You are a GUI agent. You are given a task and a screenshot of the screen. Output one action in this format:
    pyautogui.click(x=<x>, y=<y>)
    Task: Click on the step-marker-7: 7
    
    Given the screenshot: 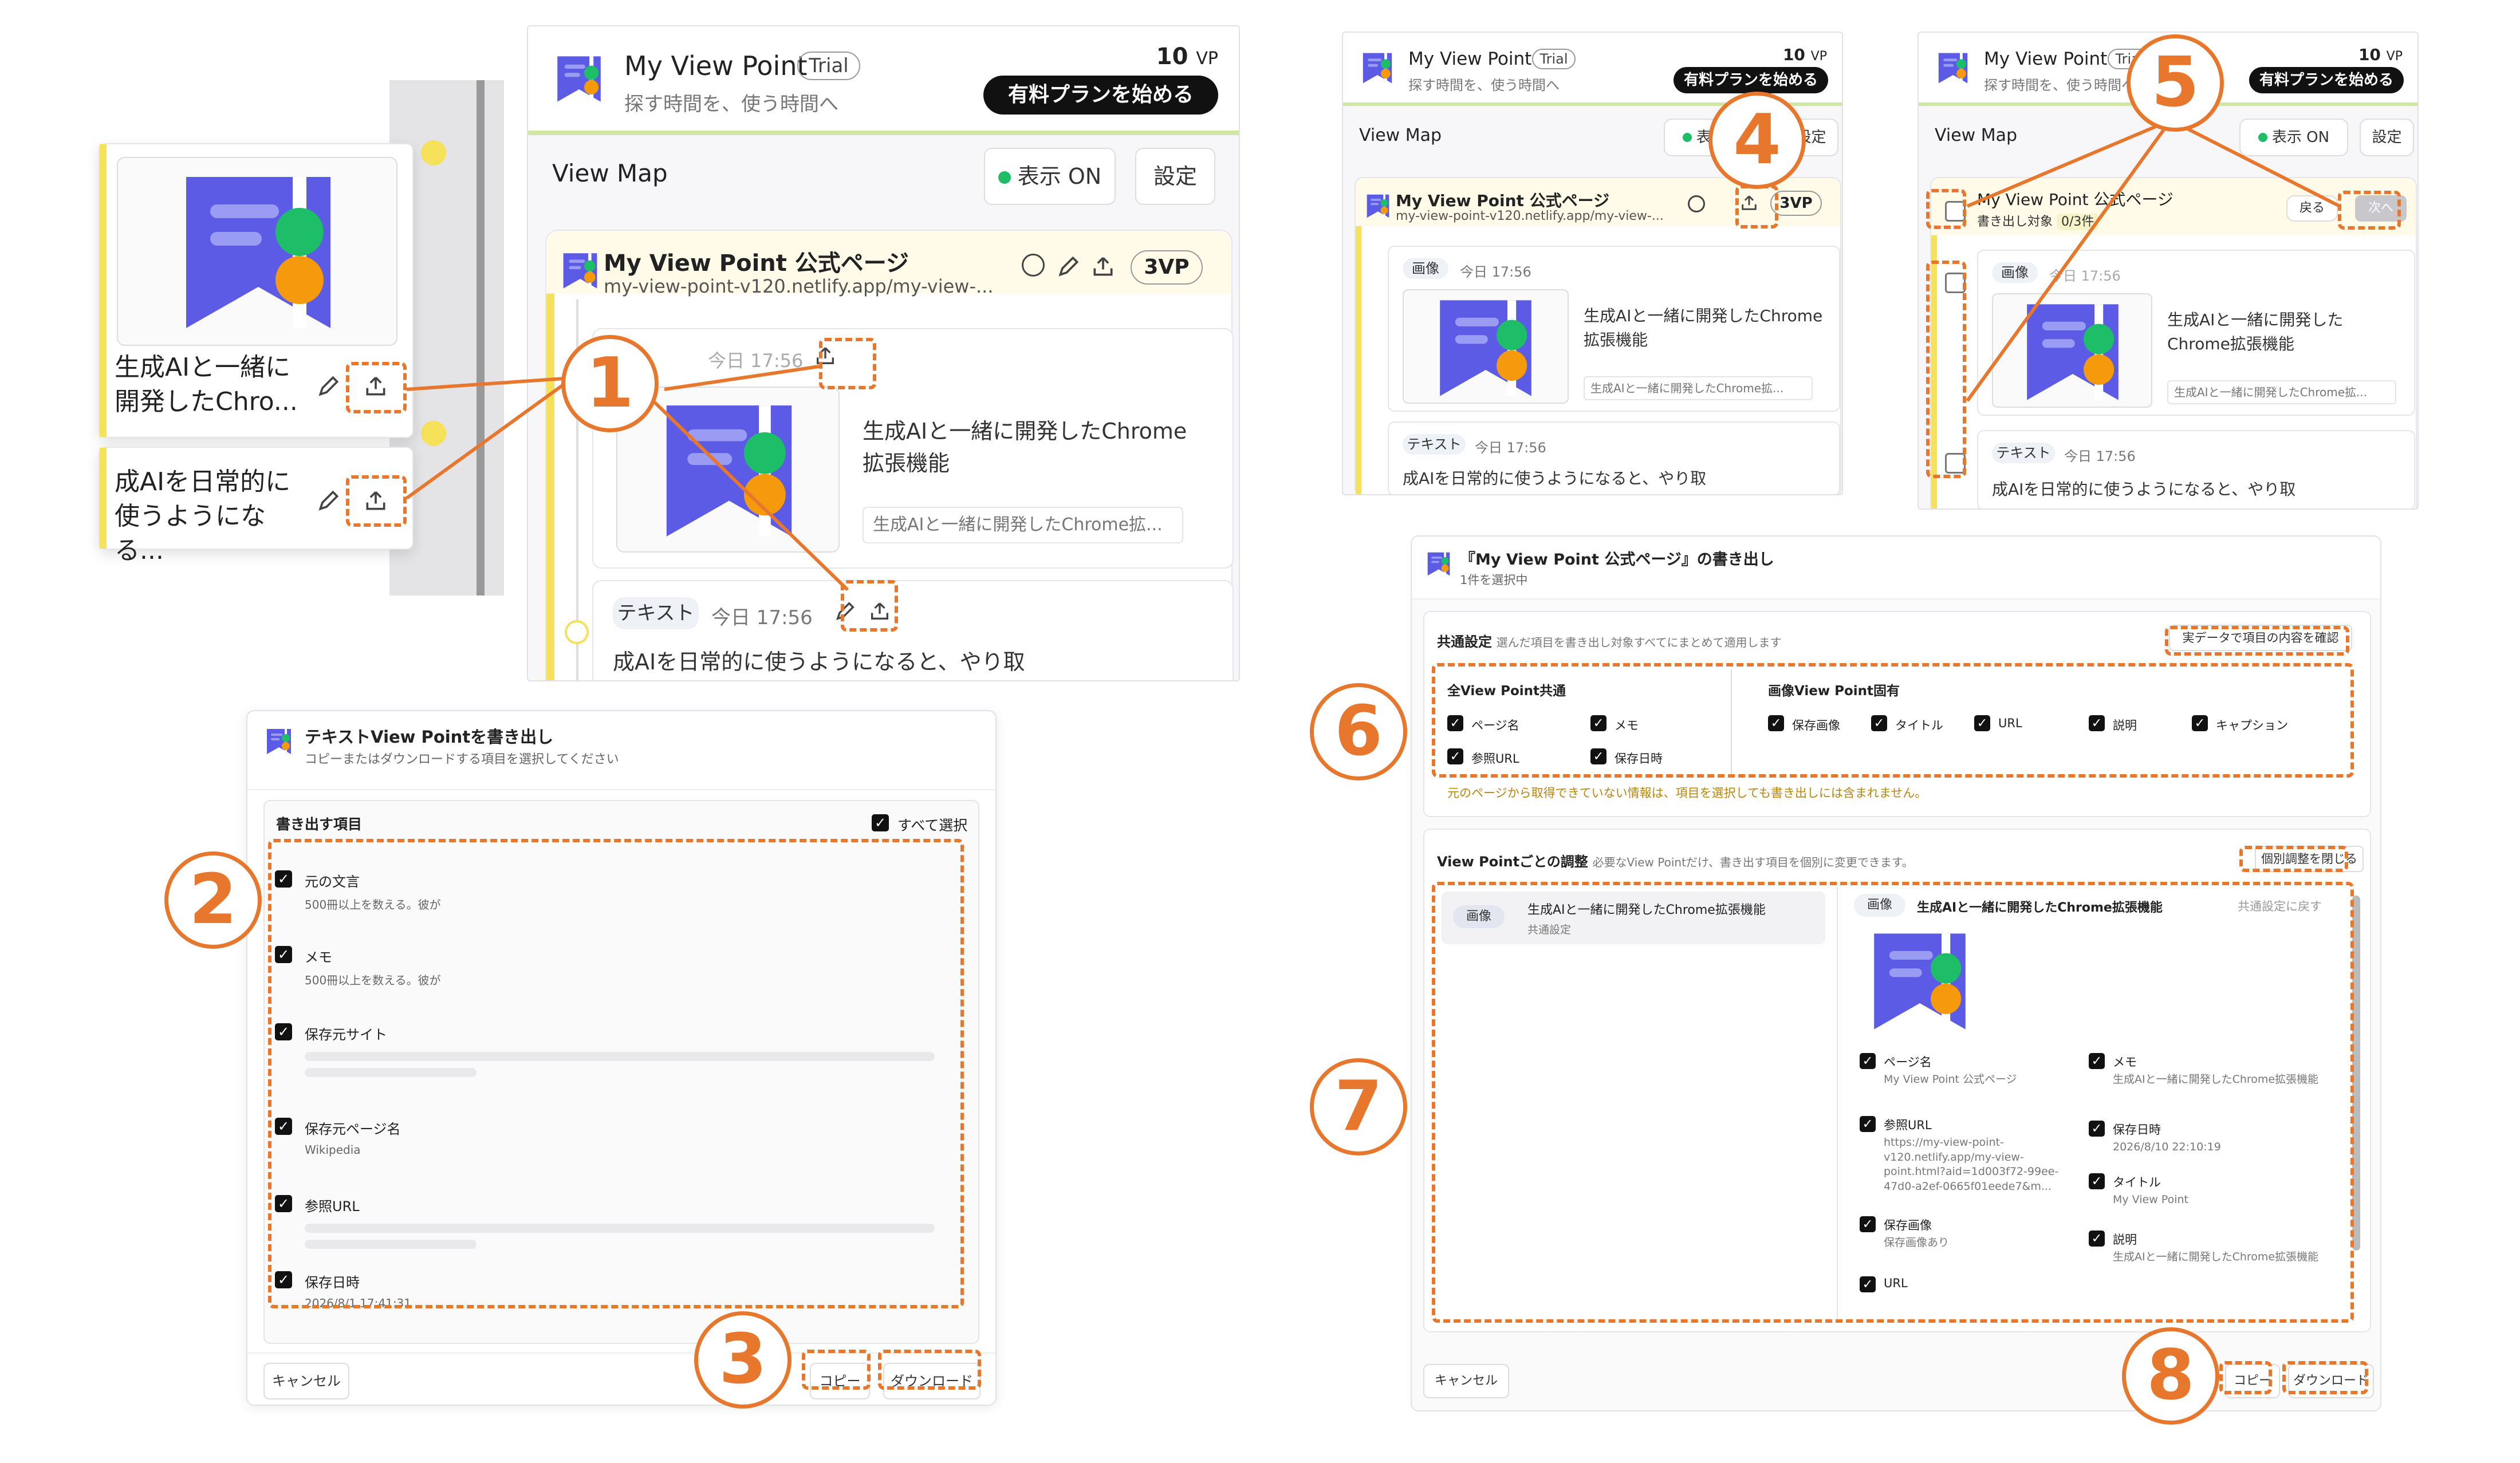 What is the action you would take?
    pyautogui.click(x=1359, y=1107)
    